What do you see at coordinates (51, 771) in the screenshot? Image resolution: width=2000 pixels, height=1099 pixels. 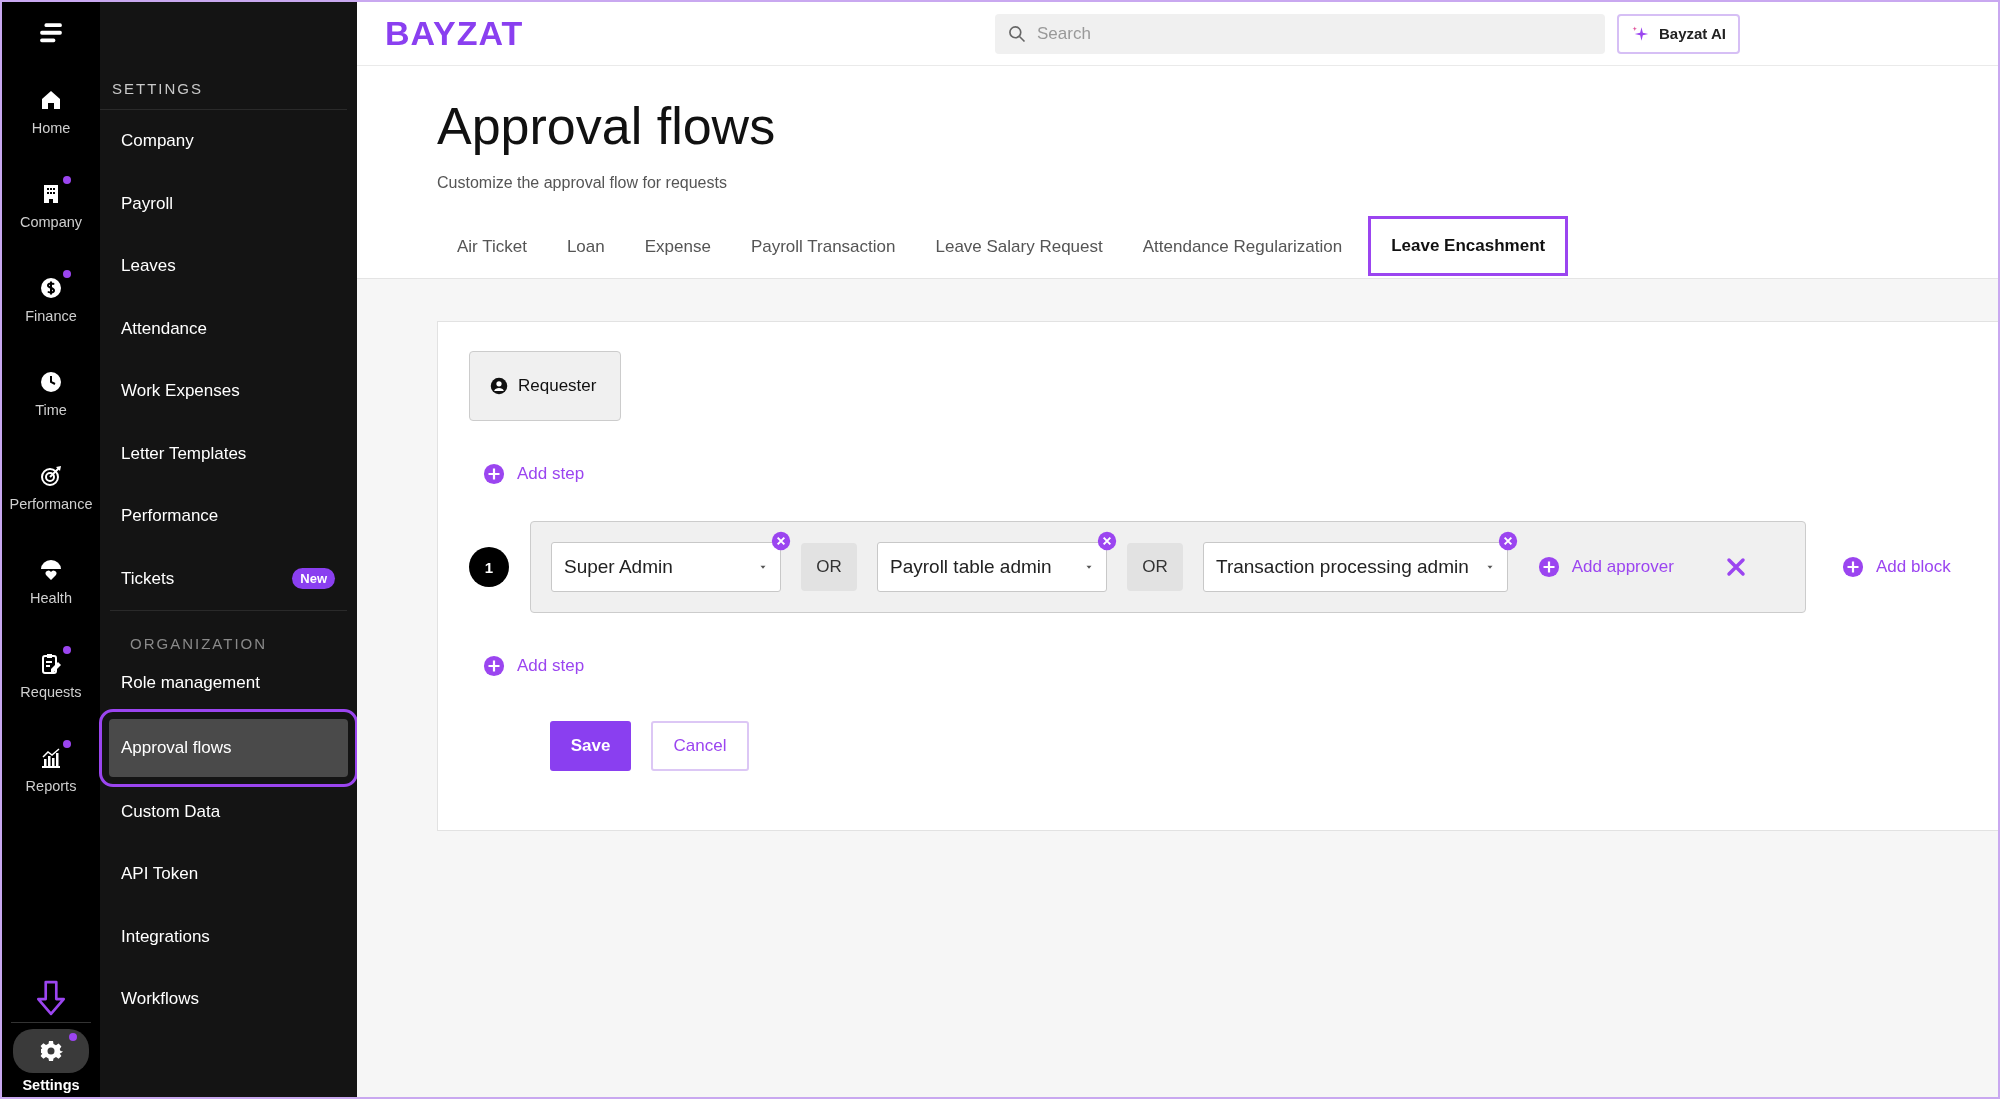 I see `nav-item: Reports` at bounding box center [51, 771].